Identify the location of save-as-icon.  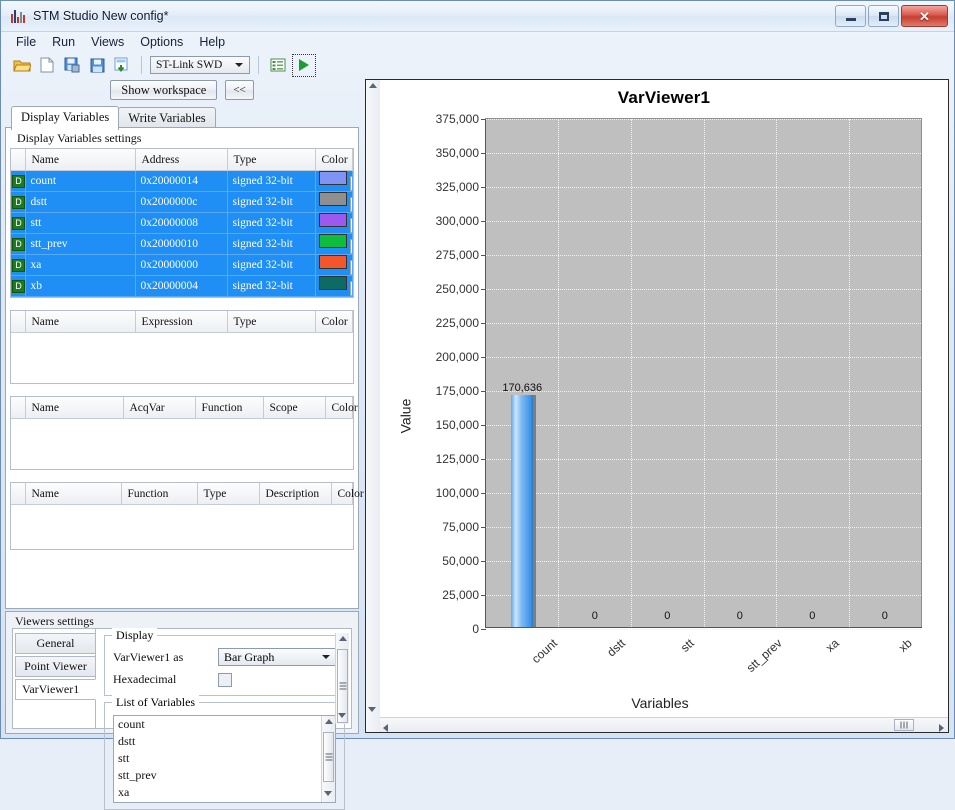
(72, 65).